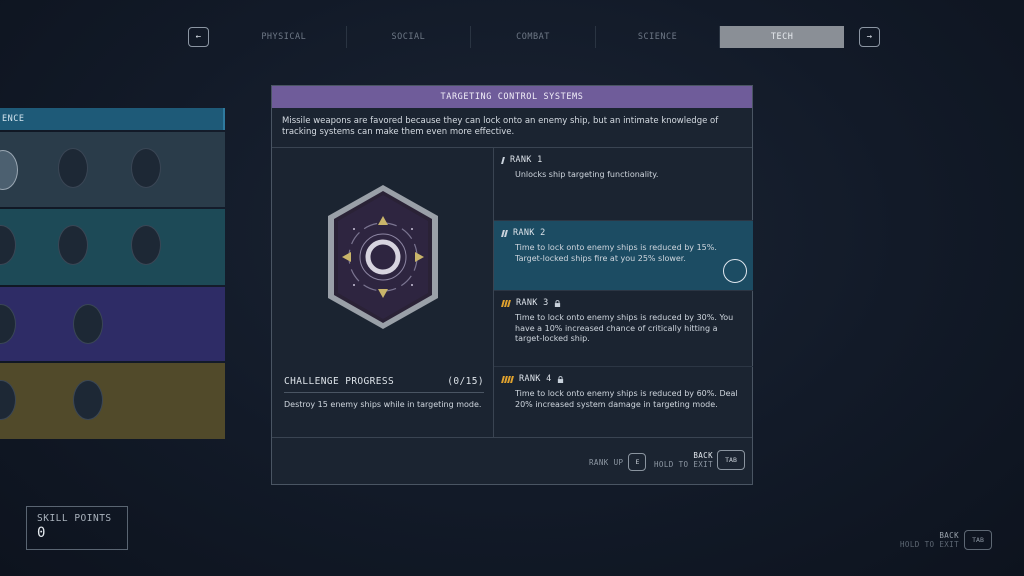 This screenshot has width=1024, height=576. What do you see at coordinates (383, 257) in the screenshot?
I see `targeting-skill-badge-icon` at bounding box center [383, 257].